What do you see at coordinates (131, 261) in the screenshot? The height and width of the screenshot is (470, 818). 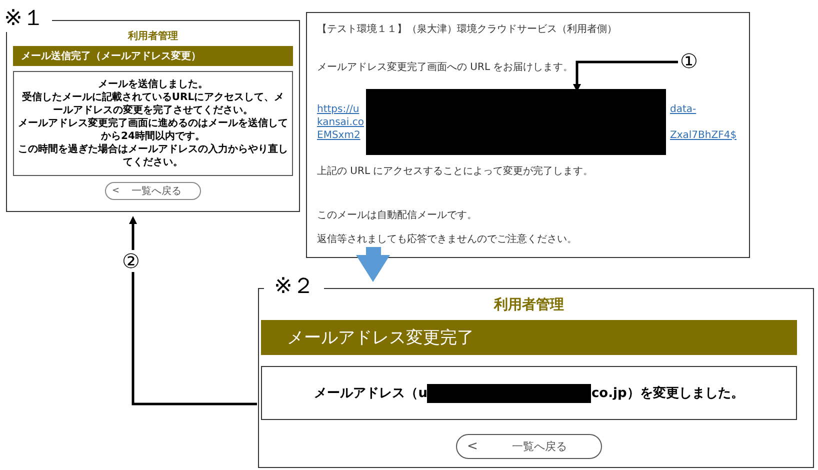 I see `callout-number: ②` at bounding box center [131, 261].